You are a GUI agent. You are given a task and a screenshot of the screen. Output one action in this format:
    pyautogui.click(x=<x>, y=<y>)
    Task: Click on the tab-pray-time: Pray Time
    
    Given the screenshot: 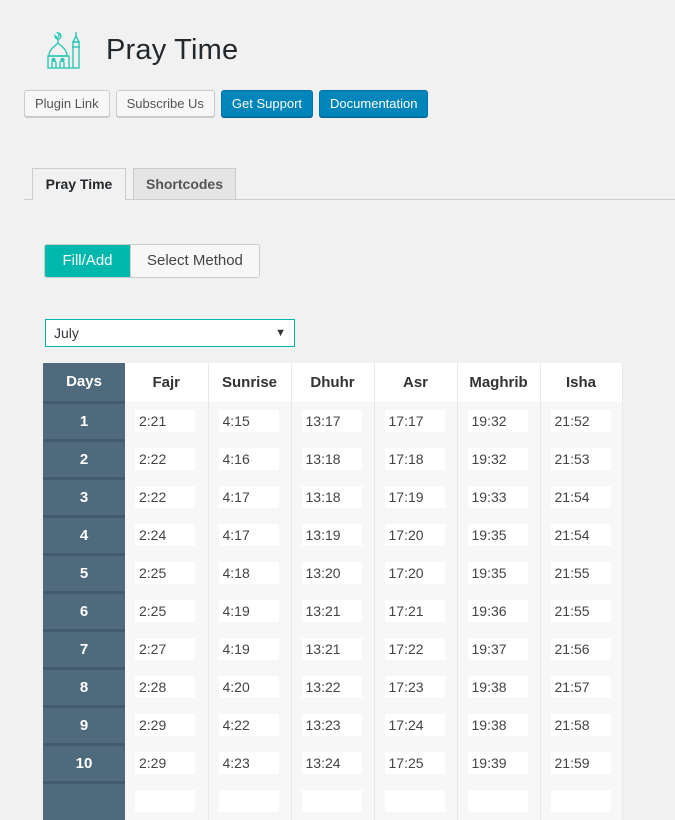 What is the action you would take?
    pyautogui.click(x=79, y=184)
    